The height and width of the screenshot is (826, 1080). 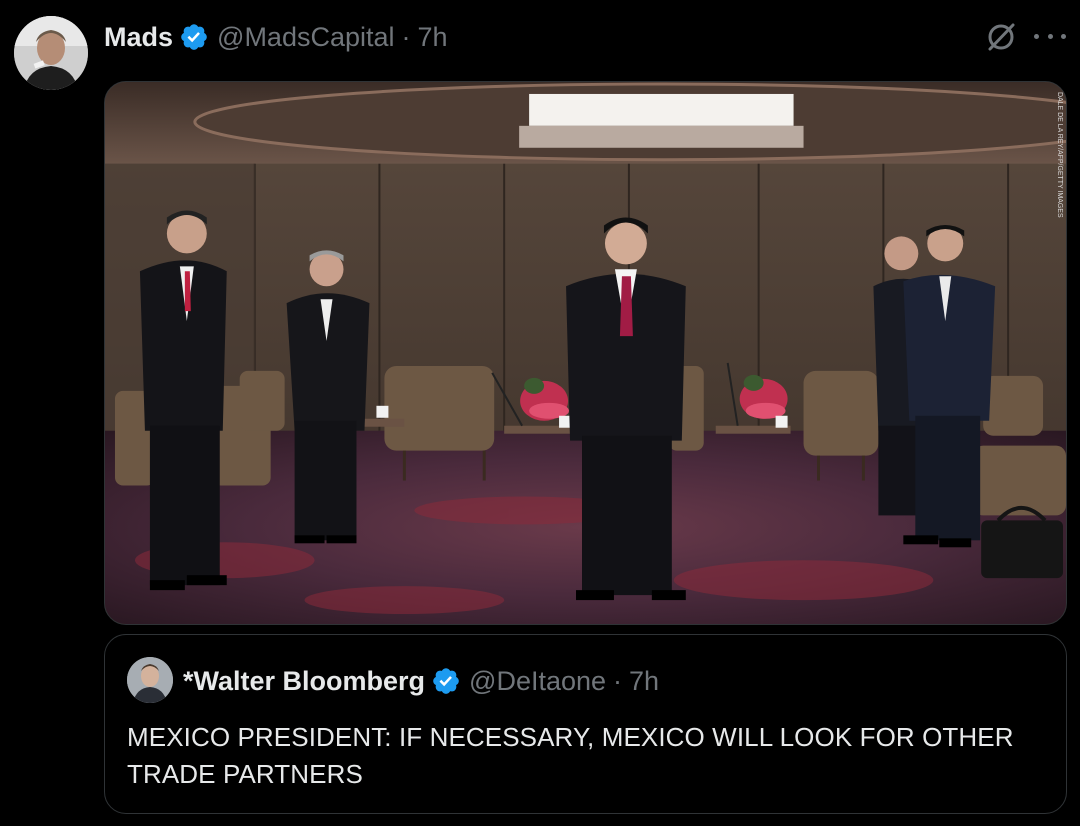 What do you see at coordinates (644, 681) in the screenshot?
I see `quoted-tweet-timestamp: 7h` at bounding box center [644, 681].